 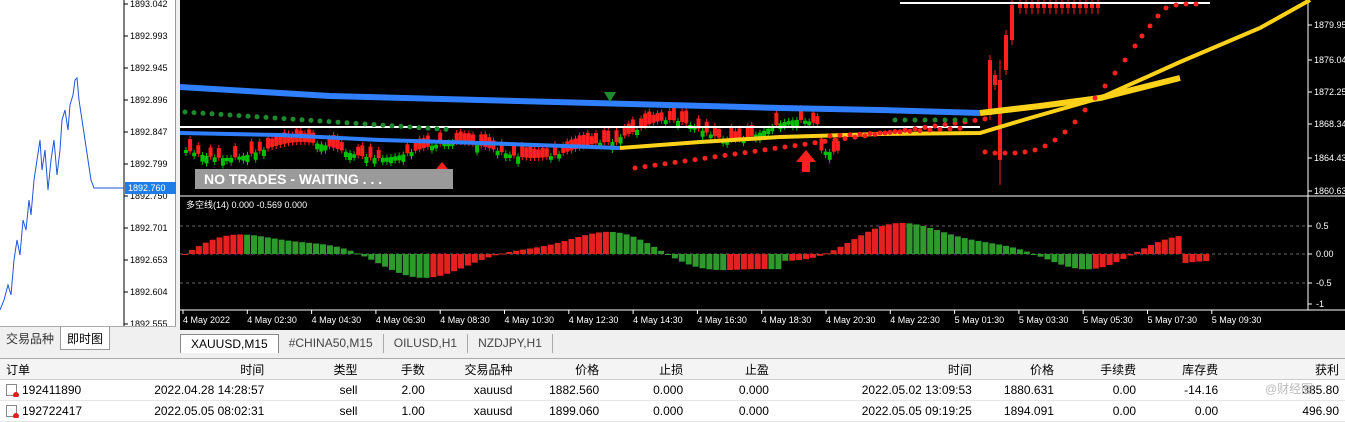 I want to click on type: sell, so click(x=348, y=411).